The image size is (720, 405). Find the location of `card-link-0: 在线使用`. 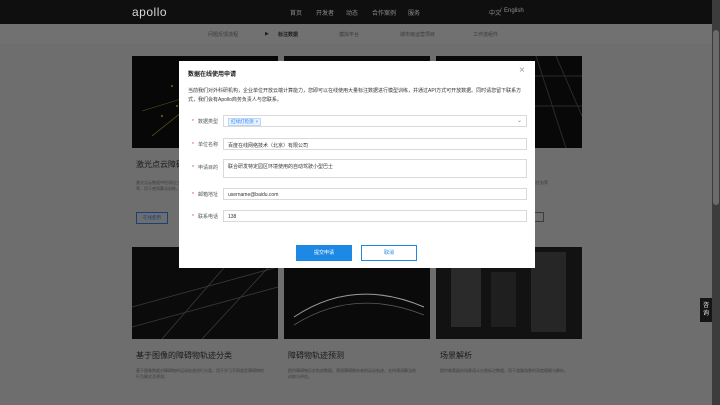

card-link-0: 在线使用 is located at coordinates (152, 218).